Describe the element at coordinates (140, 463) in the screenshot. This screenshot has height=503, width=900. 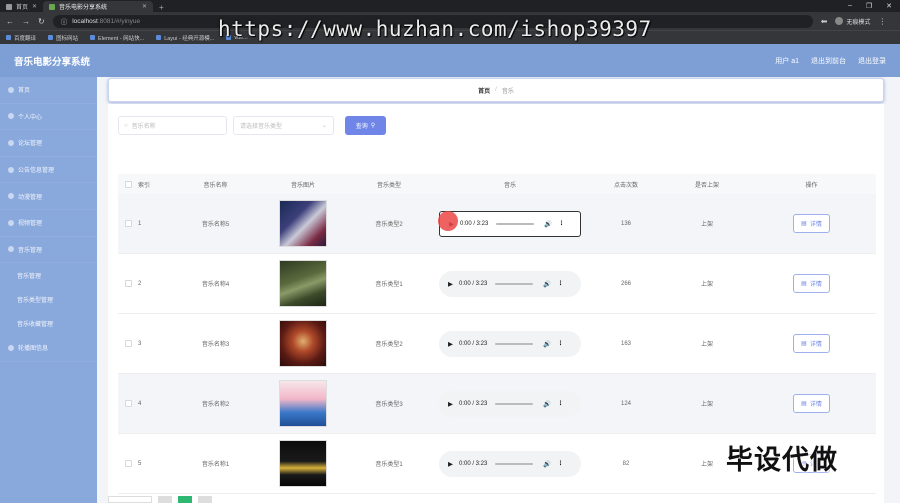
I see `row-index: 5` at that location.